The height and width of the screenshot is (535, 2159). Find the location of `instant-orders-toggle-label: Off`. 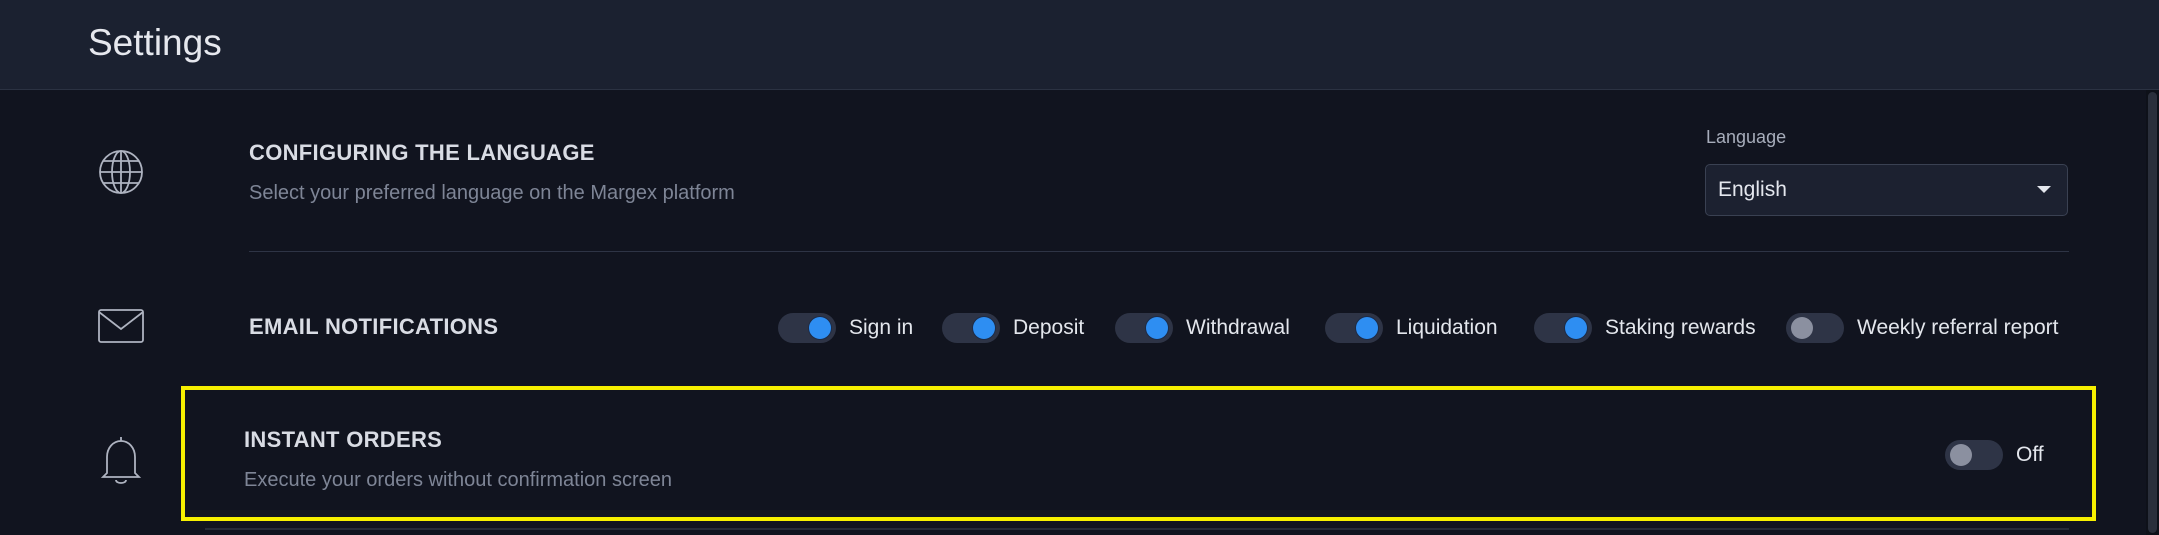

instant-orders-toggle-label: Off is located at coordinates (2030, 454).